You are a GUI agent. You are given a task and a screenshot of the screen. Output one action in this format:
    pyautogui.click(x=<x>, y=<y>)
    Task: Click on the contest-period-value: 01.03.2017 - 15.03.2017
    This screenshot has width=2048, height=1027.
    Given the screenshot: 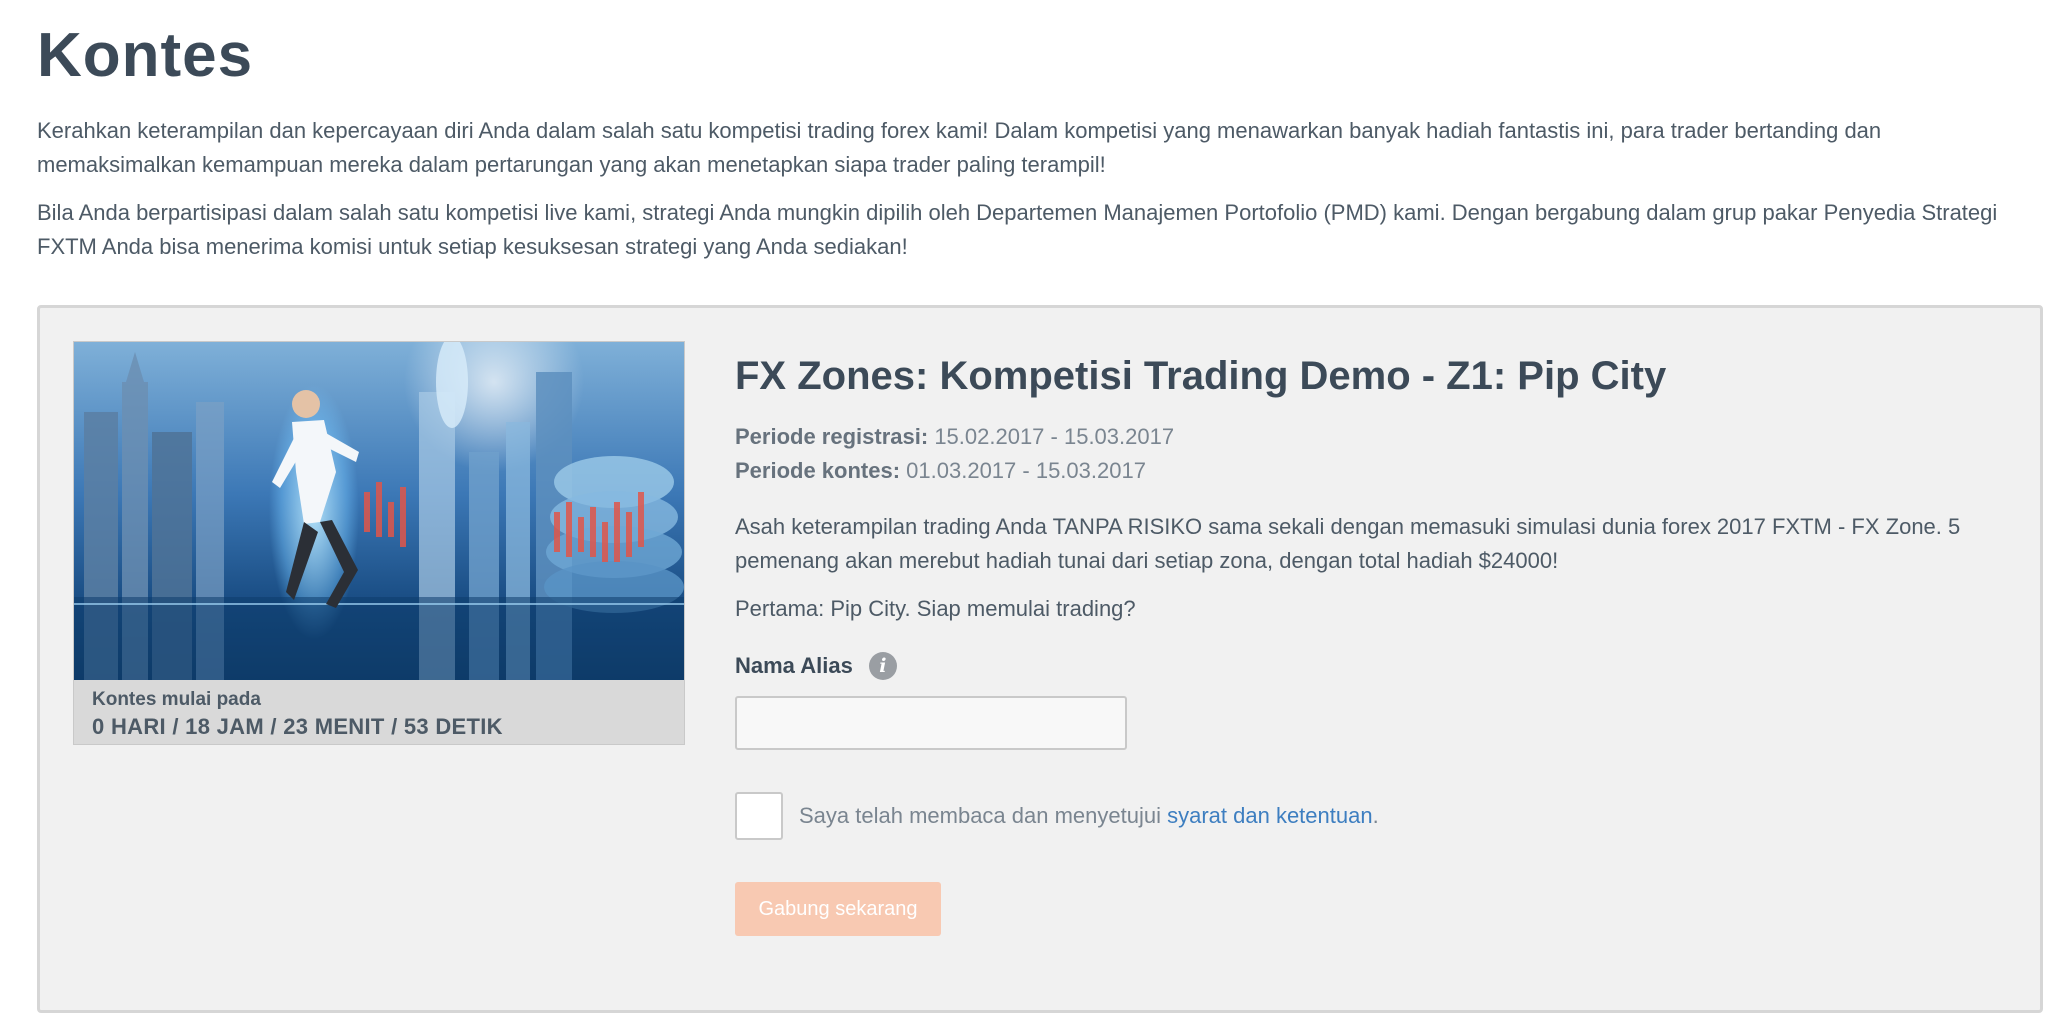 What is the action you would take?
    pyautogui.click(x=1026, y=470)
    